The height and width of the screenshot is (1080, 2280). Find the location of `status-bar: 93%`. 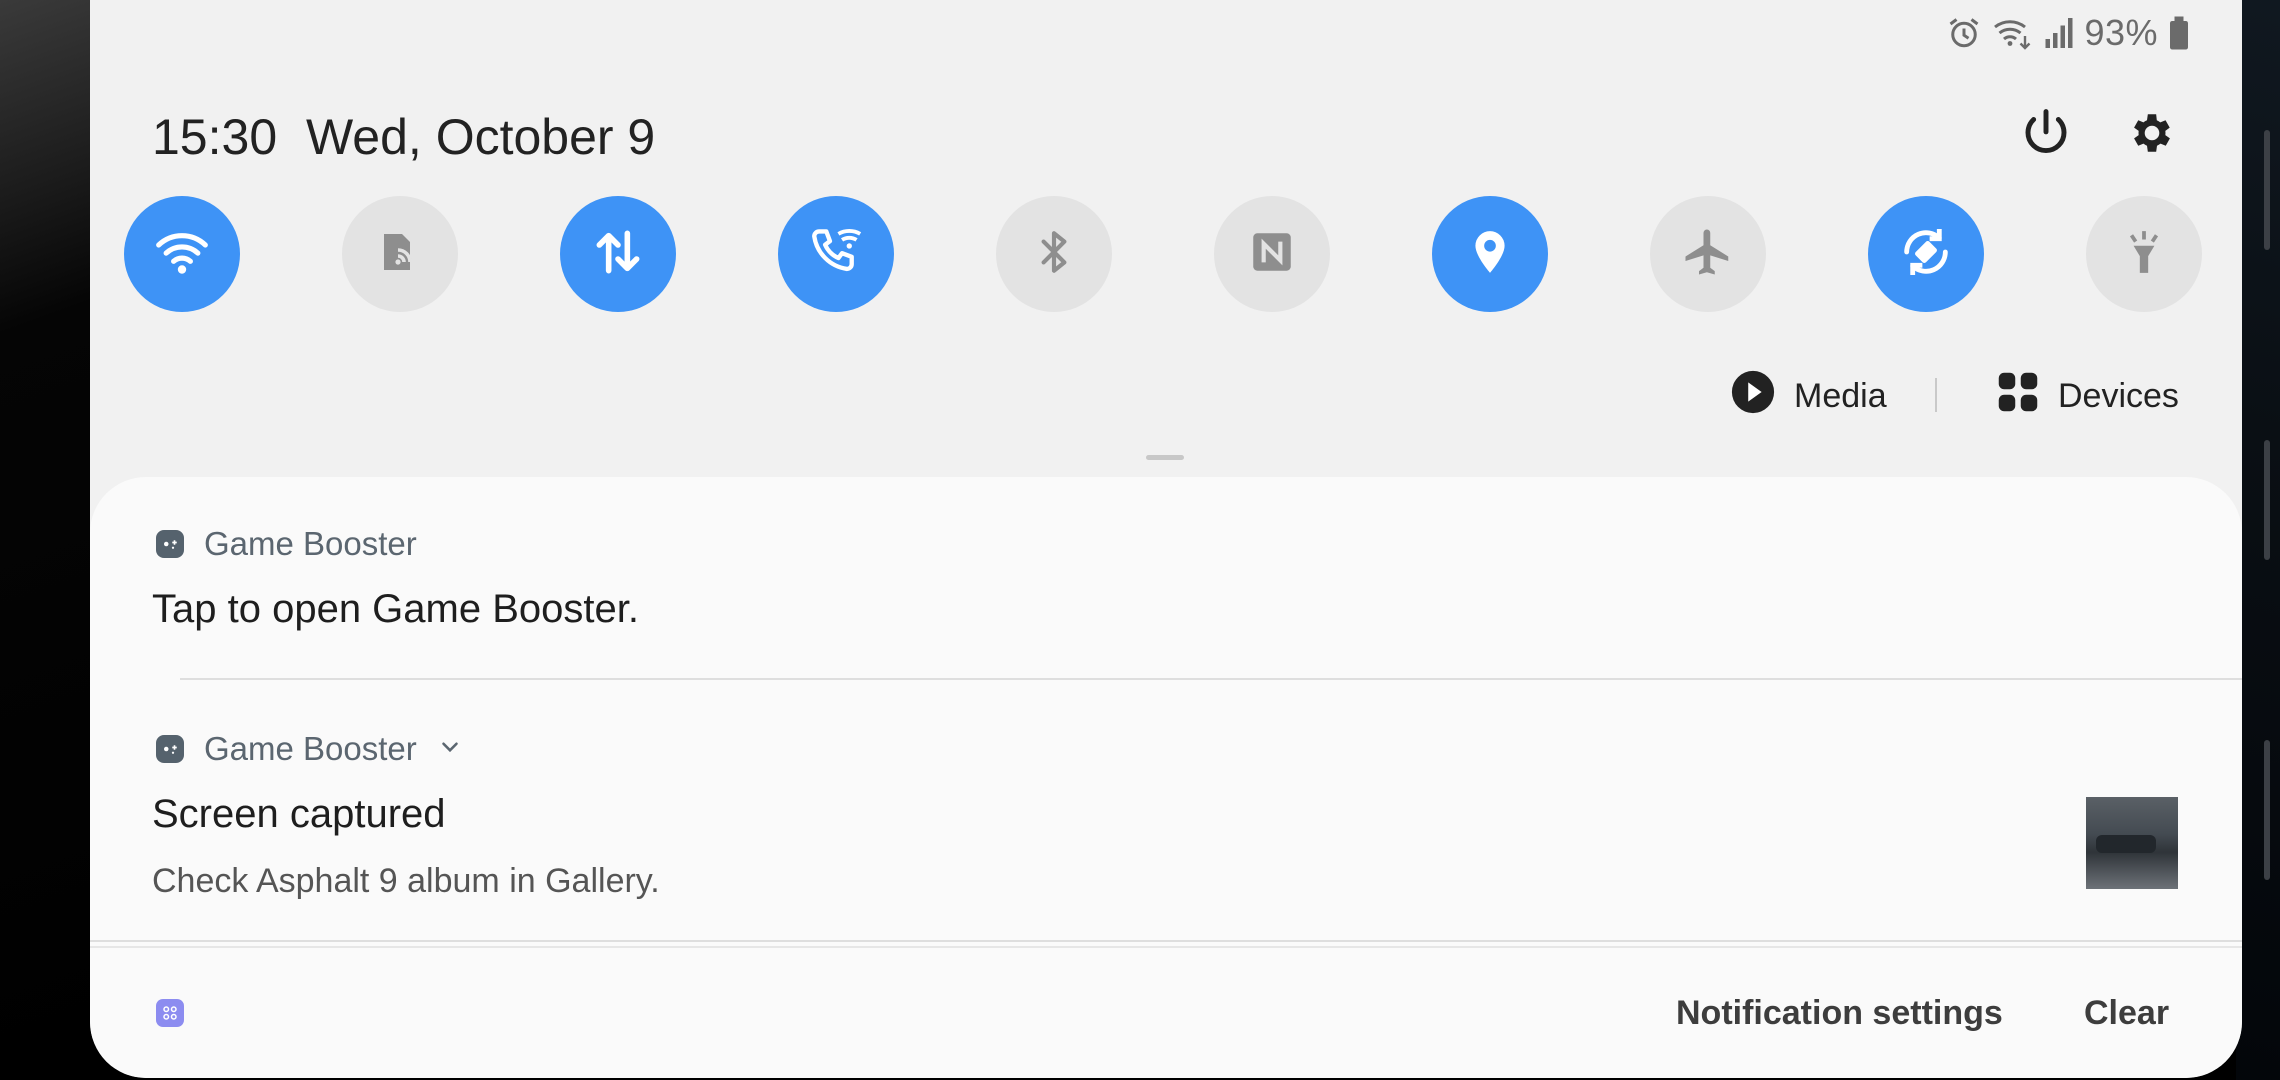

status-bar: 93% is located at coordinates (2068, 33).